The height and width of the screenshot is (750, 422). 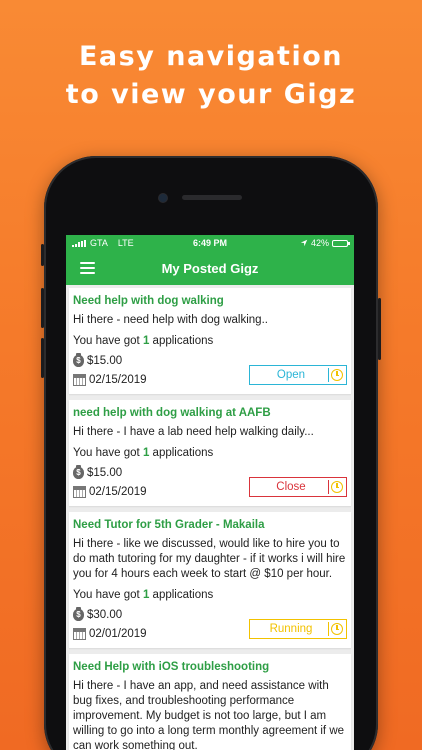 I want to click on earpiece-speaker, so click(x=212, y=197).